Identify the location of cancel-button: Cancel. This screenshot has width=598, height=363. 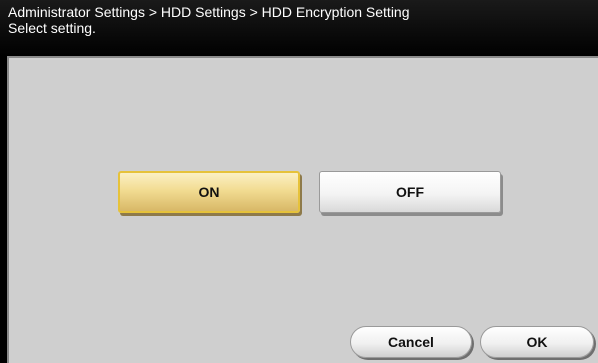
(411, 342).